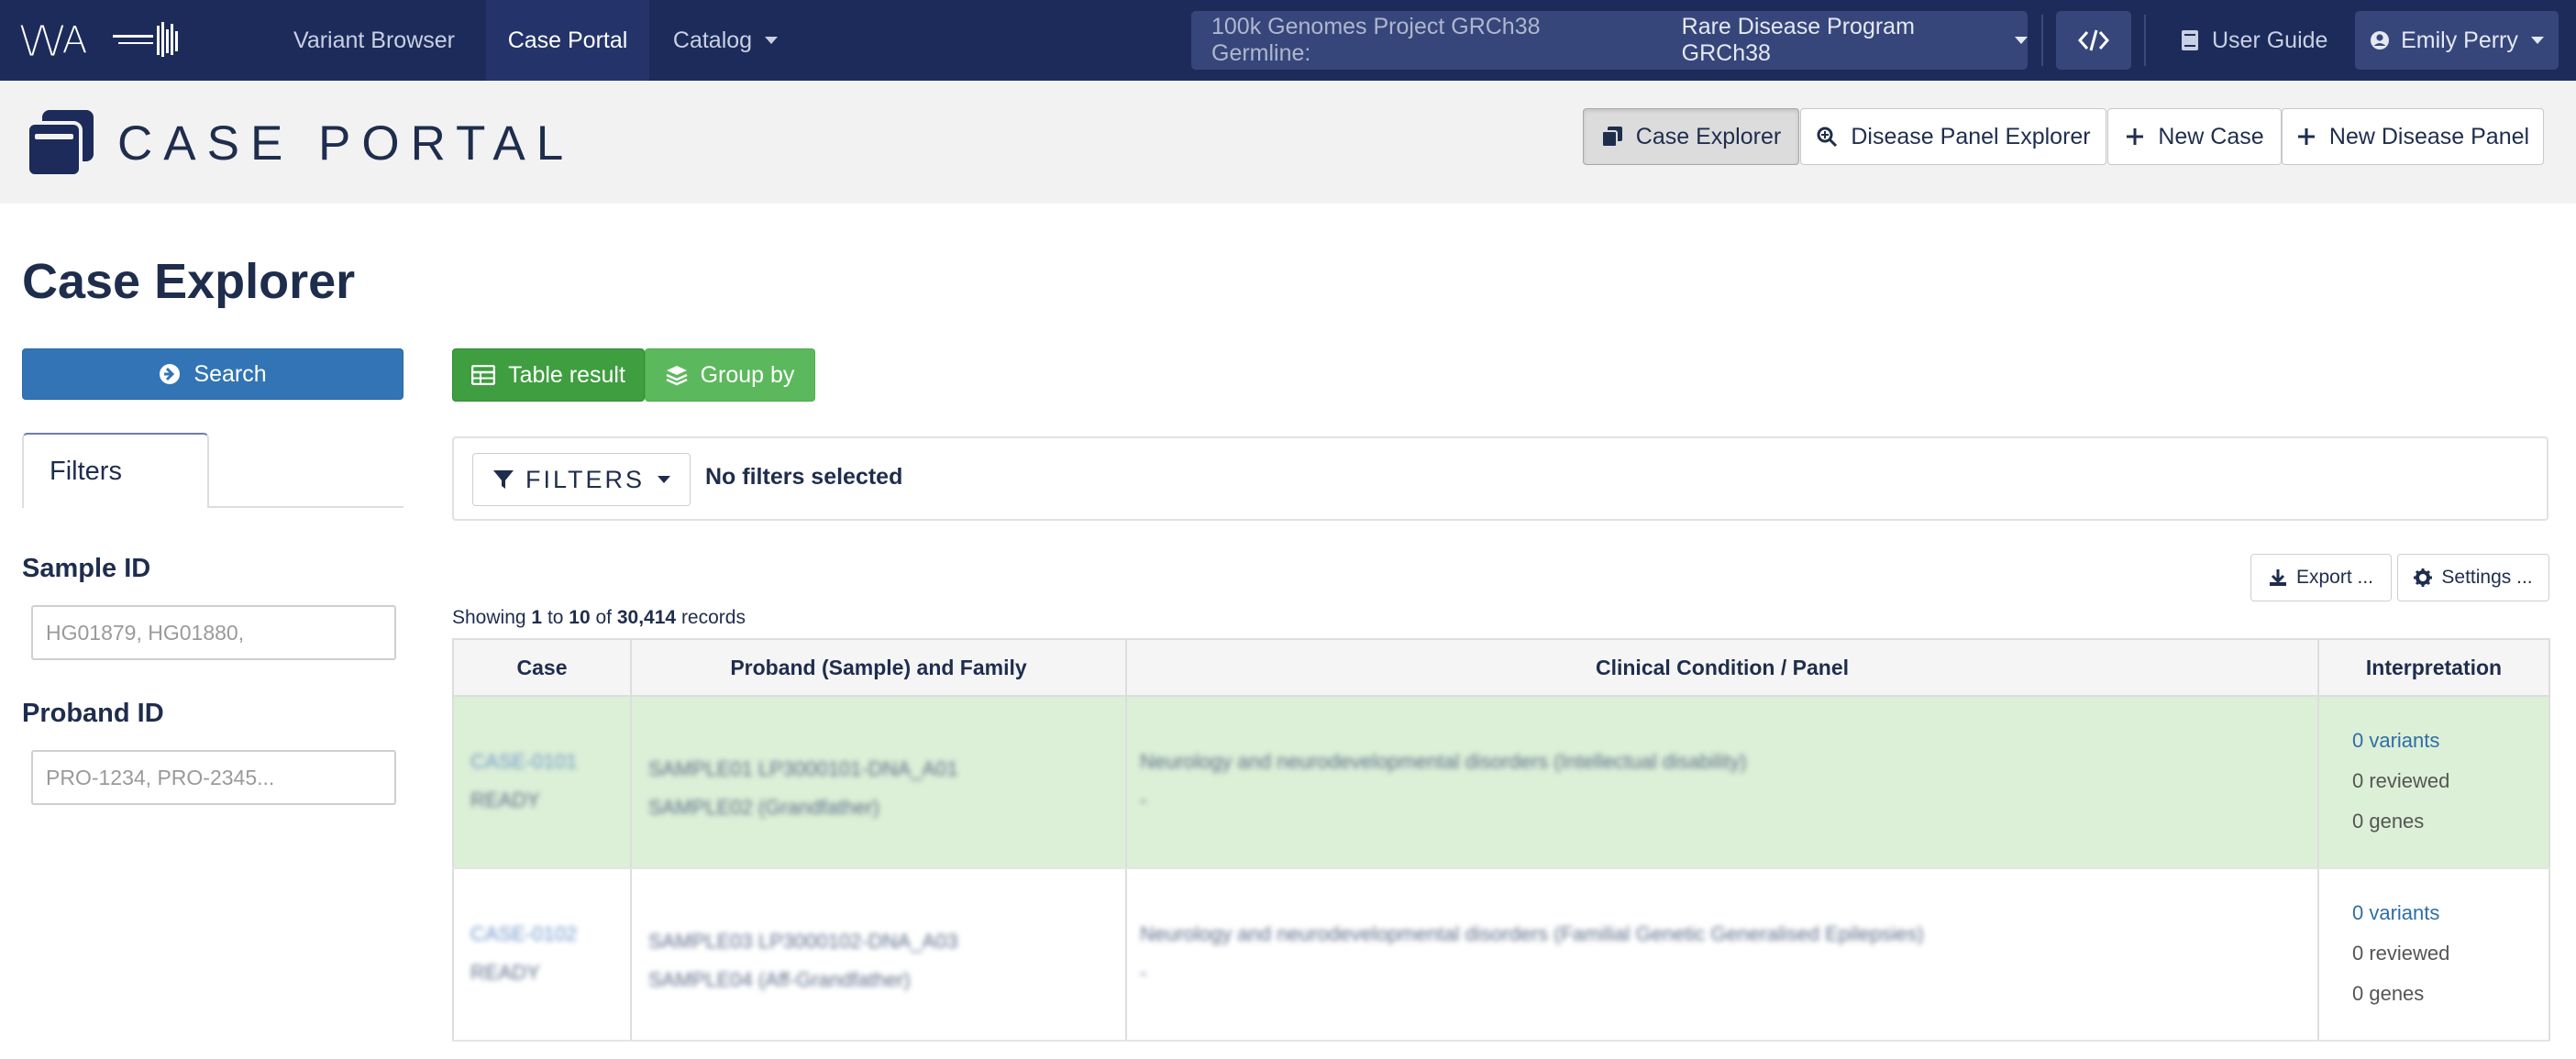  Describe the element at coordinates (730, 375) in the screenshot. I see `group-by-button: Group by` at that location.